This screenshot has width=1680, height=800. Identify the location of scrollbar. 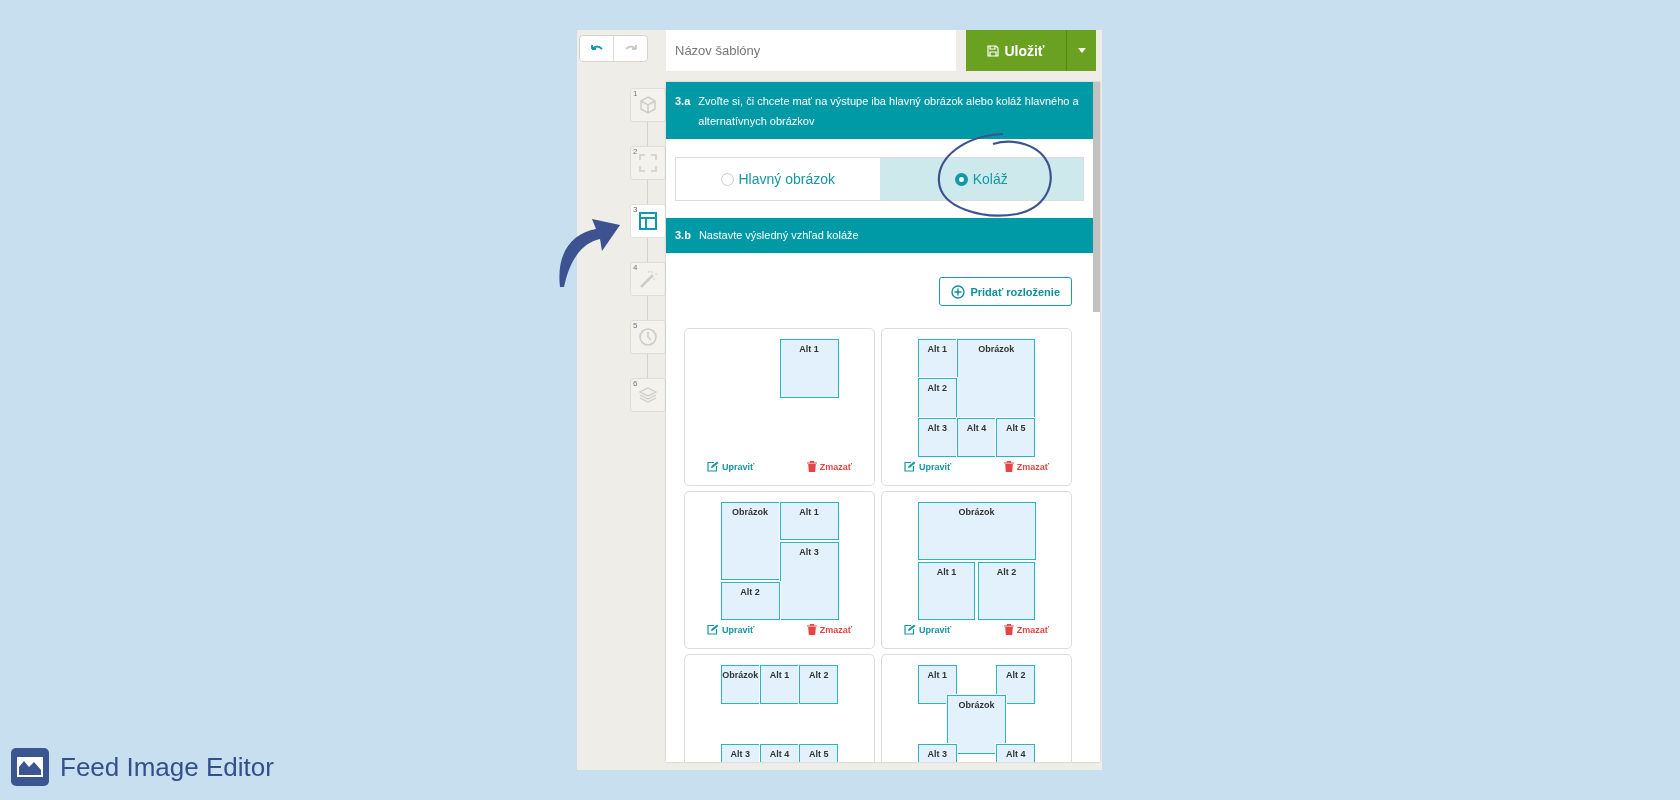
(1096, 197).